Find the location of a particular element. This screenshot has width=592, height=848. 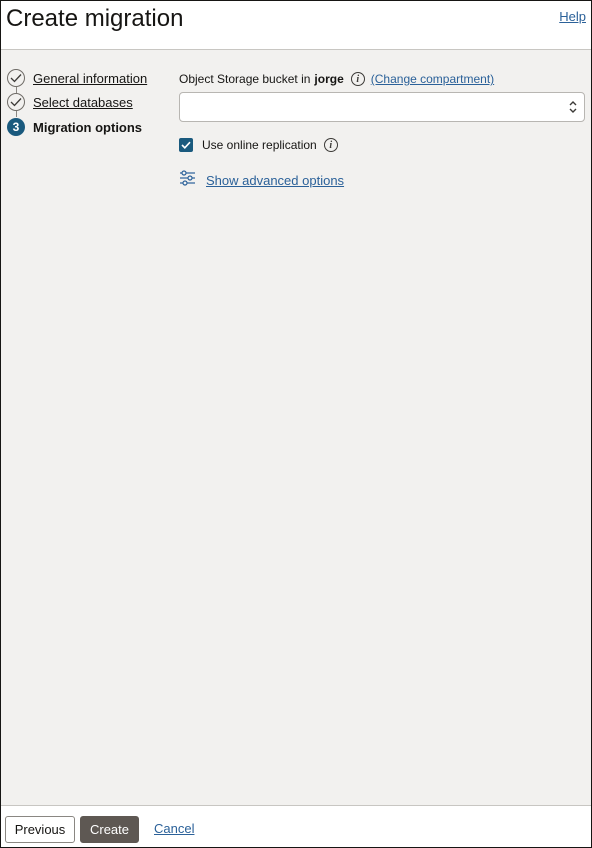

panel-footer: Previous Create Cancel is located at coordinates (296, 826).